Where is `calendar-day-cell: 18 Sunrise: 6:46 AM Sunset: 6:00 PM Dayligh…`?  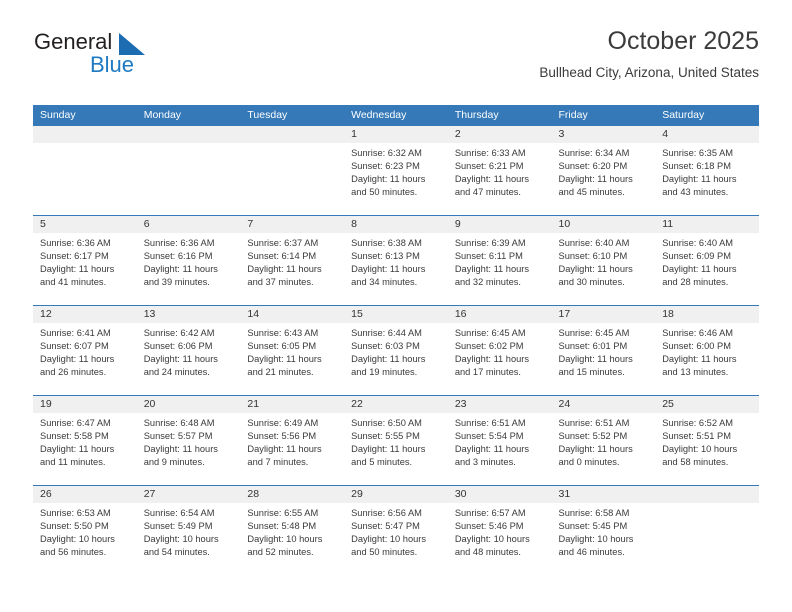
calendar-day-cell: 18 Sunrise: 6:46 AM Sunset: 6:00 PM Dayligh… is located at coordinates (707, 350).